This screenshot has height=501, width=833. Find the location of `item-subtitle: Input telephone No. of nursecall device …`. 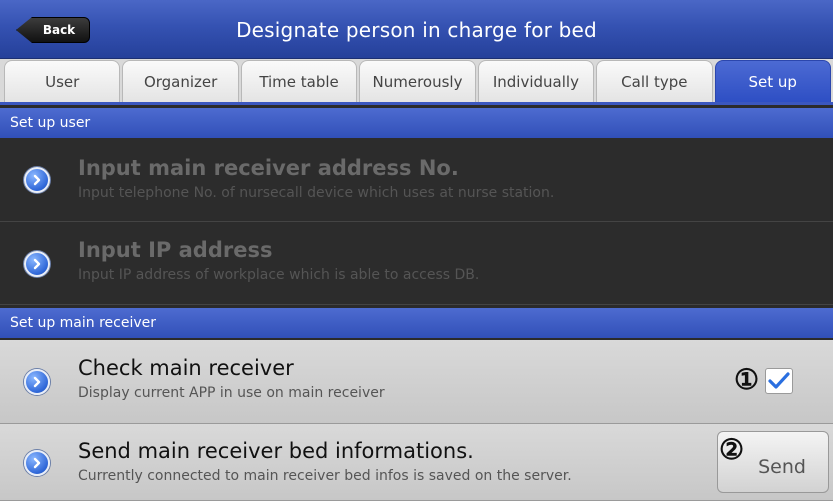

item-subtitle: Input telephone No. of nursecall device … is located at coordinates (316, 193).